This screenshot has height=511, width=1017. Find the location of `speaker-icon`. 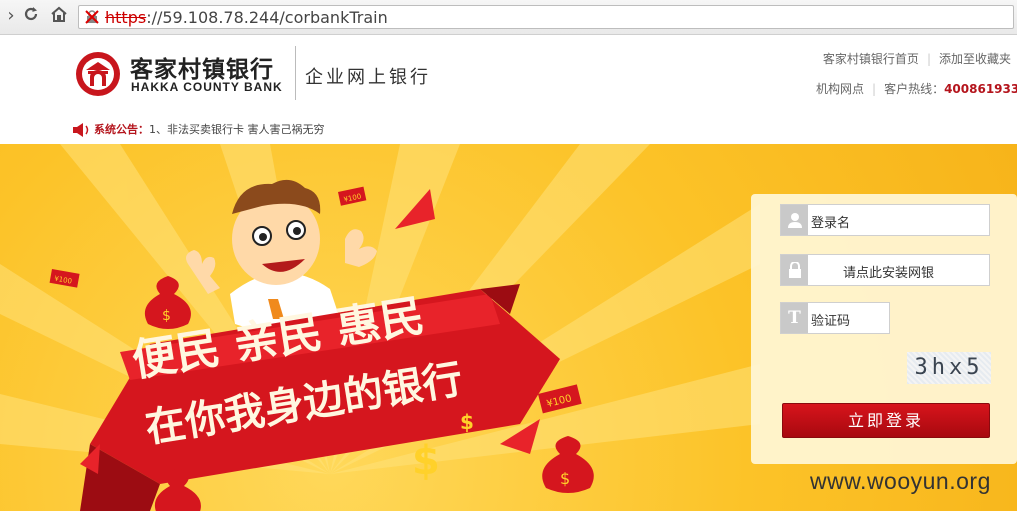

speaker-icon is located at coordinates (81, 130).